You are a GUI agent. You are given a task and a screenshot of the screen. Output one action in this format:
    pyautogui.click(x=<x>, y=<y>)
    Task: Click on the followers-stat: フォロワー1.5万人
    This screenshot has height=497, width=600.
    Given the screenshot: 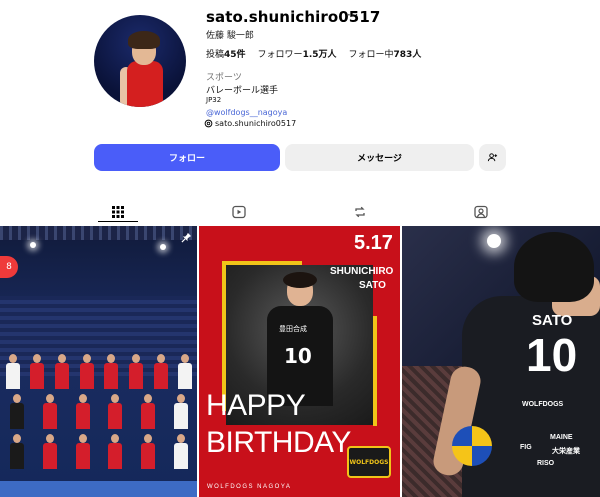 What is the action you would take?
    pyautogui.click(x=297, y=53)
    